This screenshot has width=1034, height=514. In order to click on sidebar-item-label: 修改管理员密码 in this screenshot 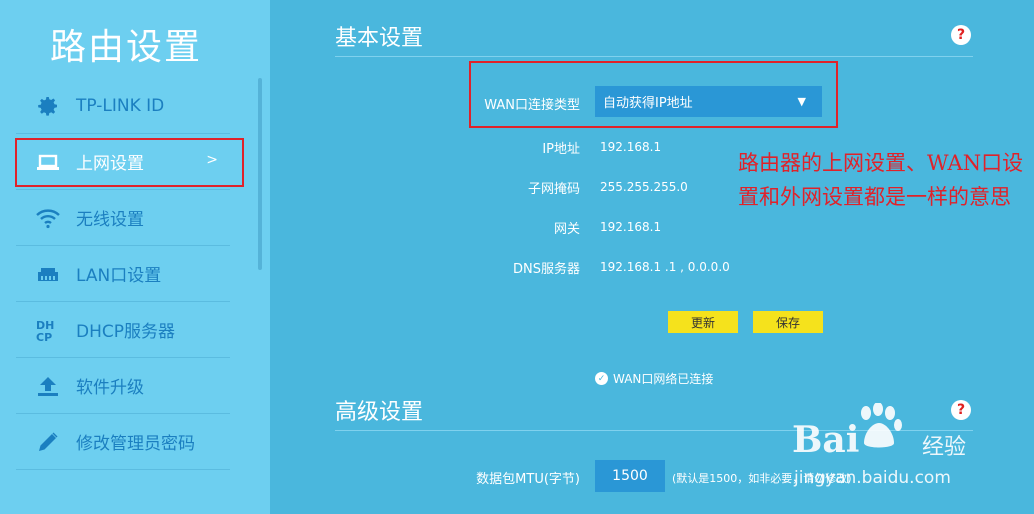, I will do `click(135, 444)`.